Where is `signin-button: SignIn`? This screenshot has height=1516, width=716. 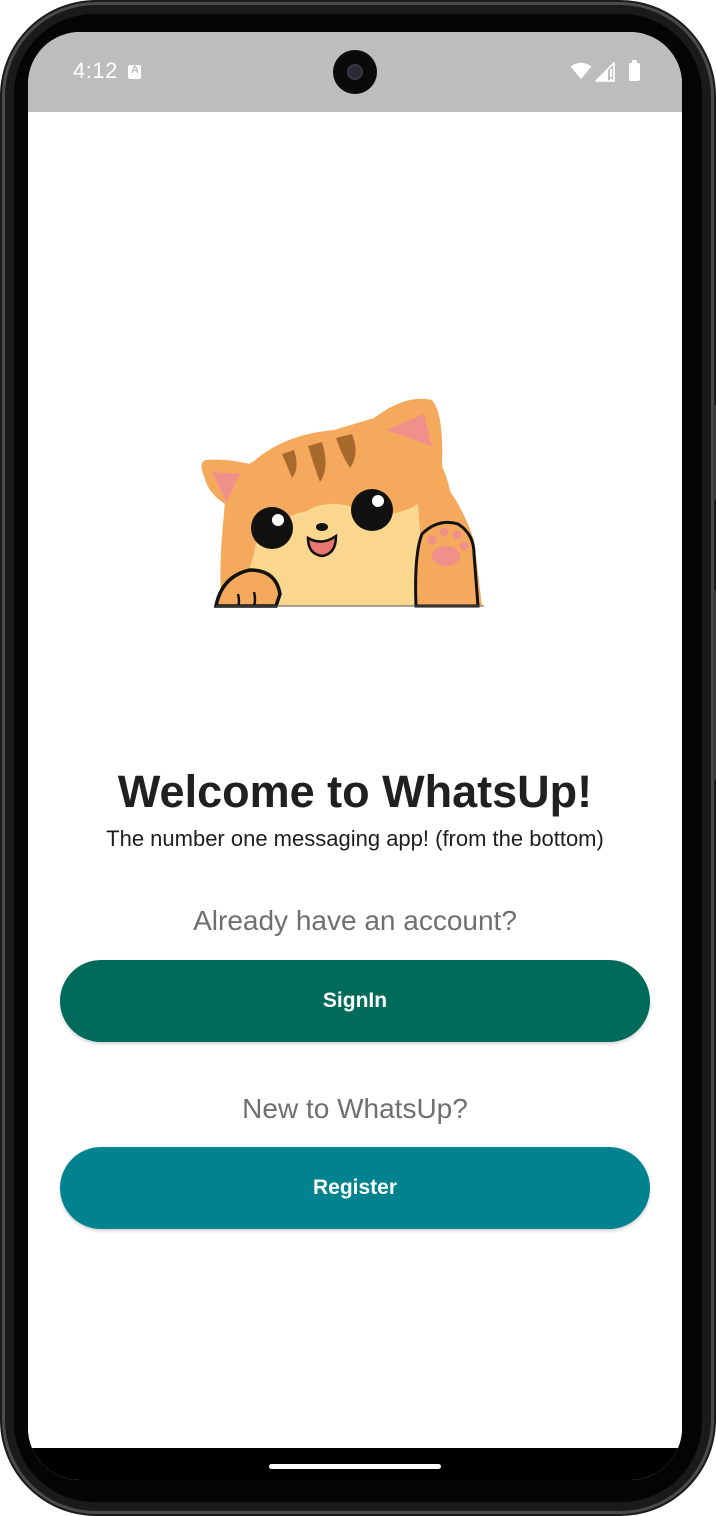
signin-button: SignIn is located at coordinates (355, 1001).